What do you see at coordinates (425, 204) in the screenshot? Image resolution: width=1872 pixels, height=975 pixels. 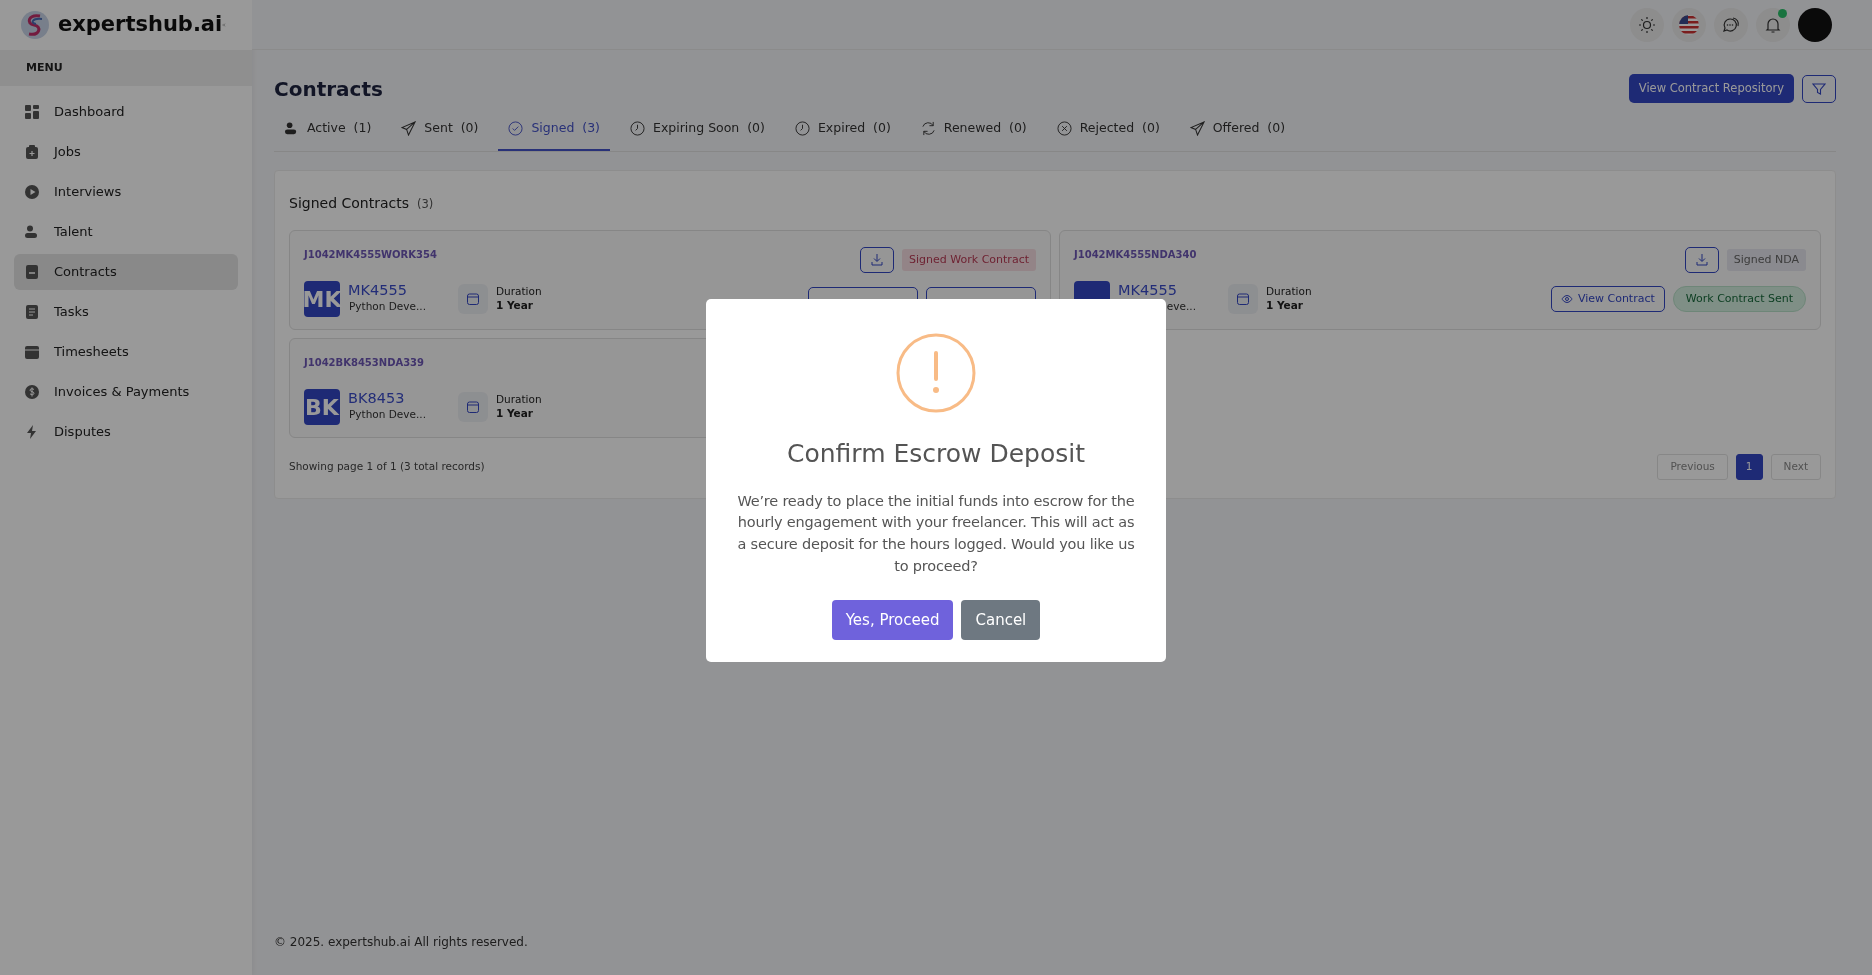 I see `record-count: (3)` at bounding box center [425, 204].